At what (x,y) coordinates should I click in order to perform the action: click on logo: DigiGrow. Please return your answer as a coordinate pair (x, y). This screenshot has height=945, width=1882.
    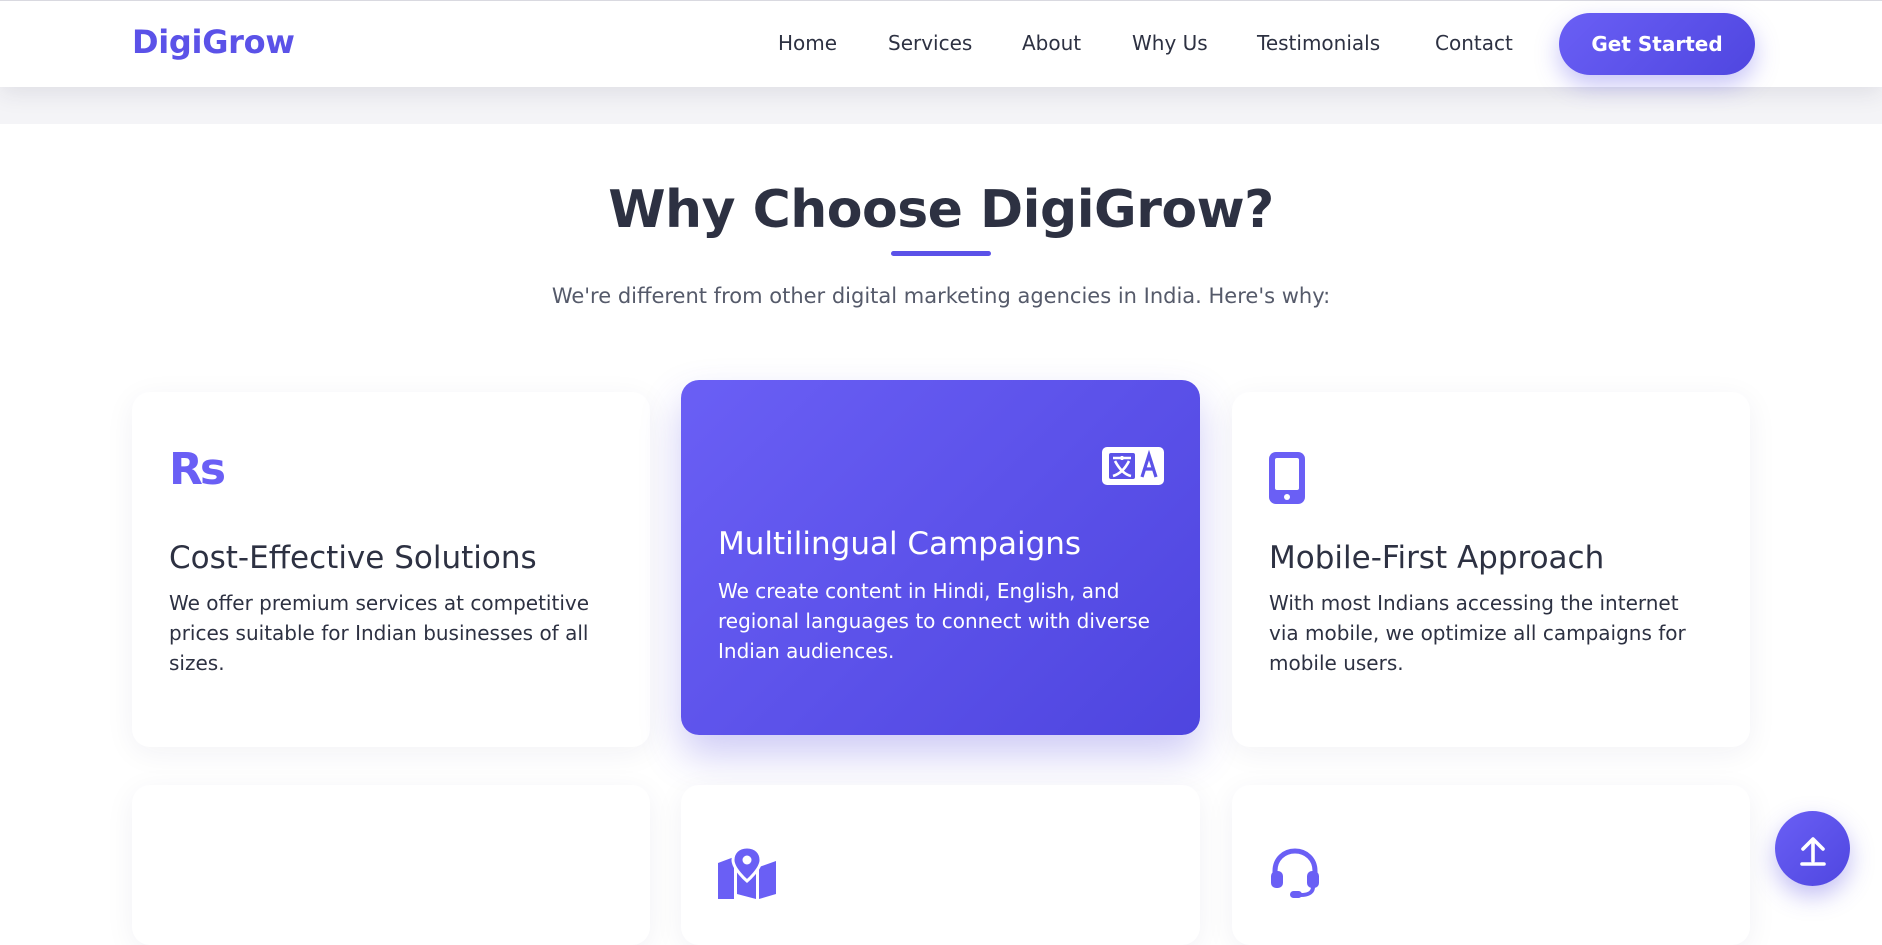
    Looking at the image, I should click on (213, 42).